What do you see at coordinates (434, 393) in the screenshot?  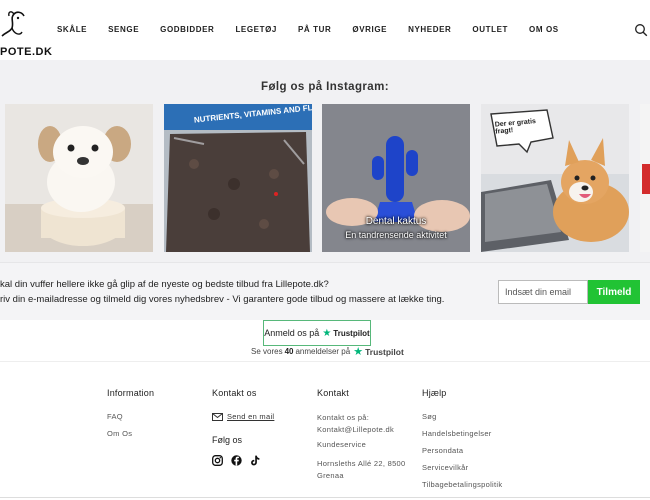 I see `footer-hjaelp-title: Hjælp` at bounding box center [434, 393].